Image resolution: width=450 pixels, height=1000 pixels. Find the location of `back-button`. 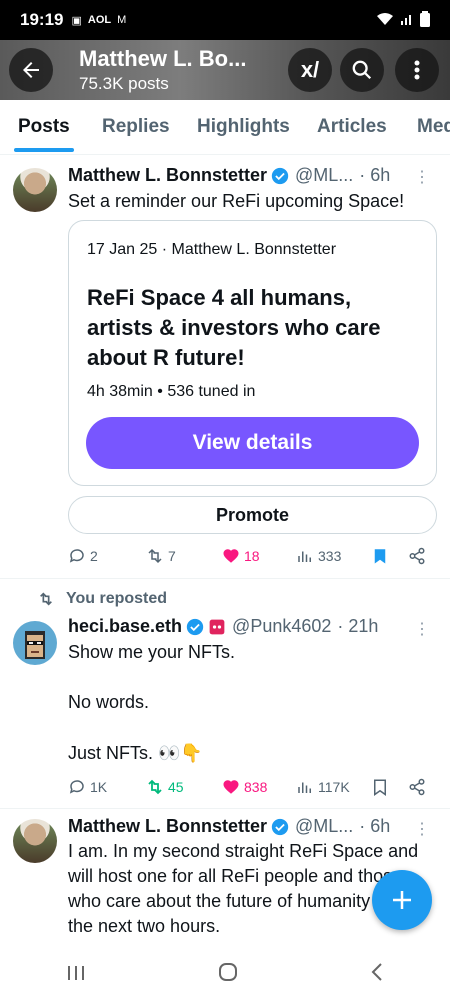

back-button is located at coordinates (31, 70).